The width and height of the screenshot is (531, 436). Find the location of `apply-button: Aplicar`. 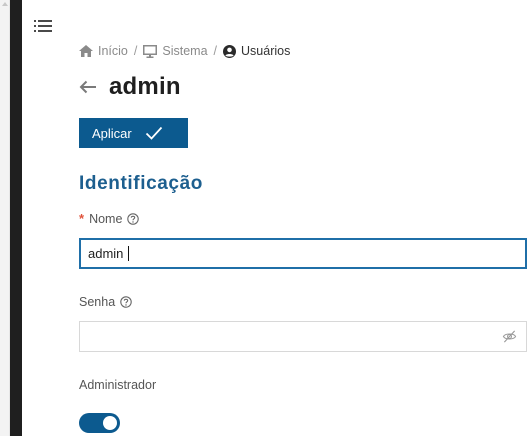

apply-button: Aplicar is located at coordinates (133, 133).